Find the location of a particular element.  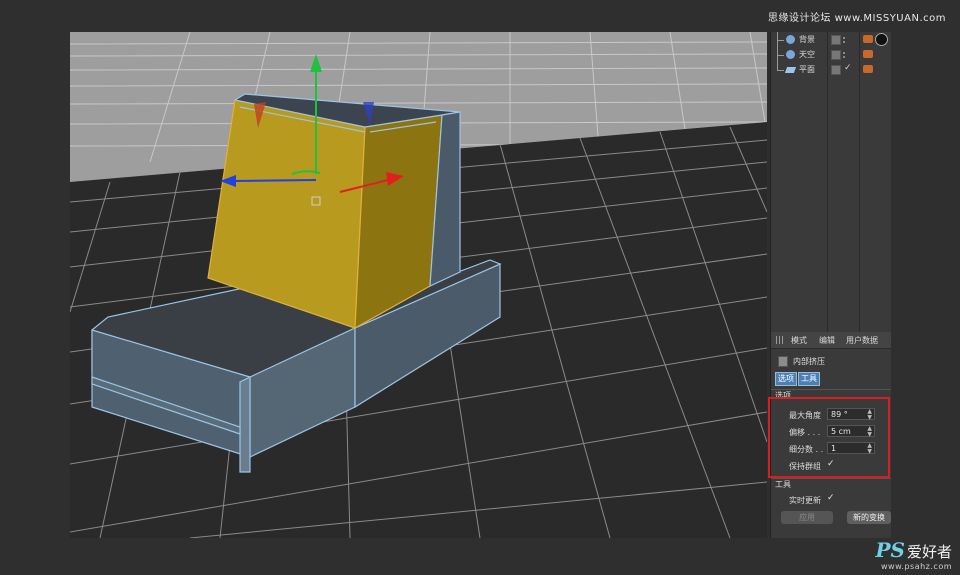

tool-name: 内部挤压 is located at coordinates (809, 361).